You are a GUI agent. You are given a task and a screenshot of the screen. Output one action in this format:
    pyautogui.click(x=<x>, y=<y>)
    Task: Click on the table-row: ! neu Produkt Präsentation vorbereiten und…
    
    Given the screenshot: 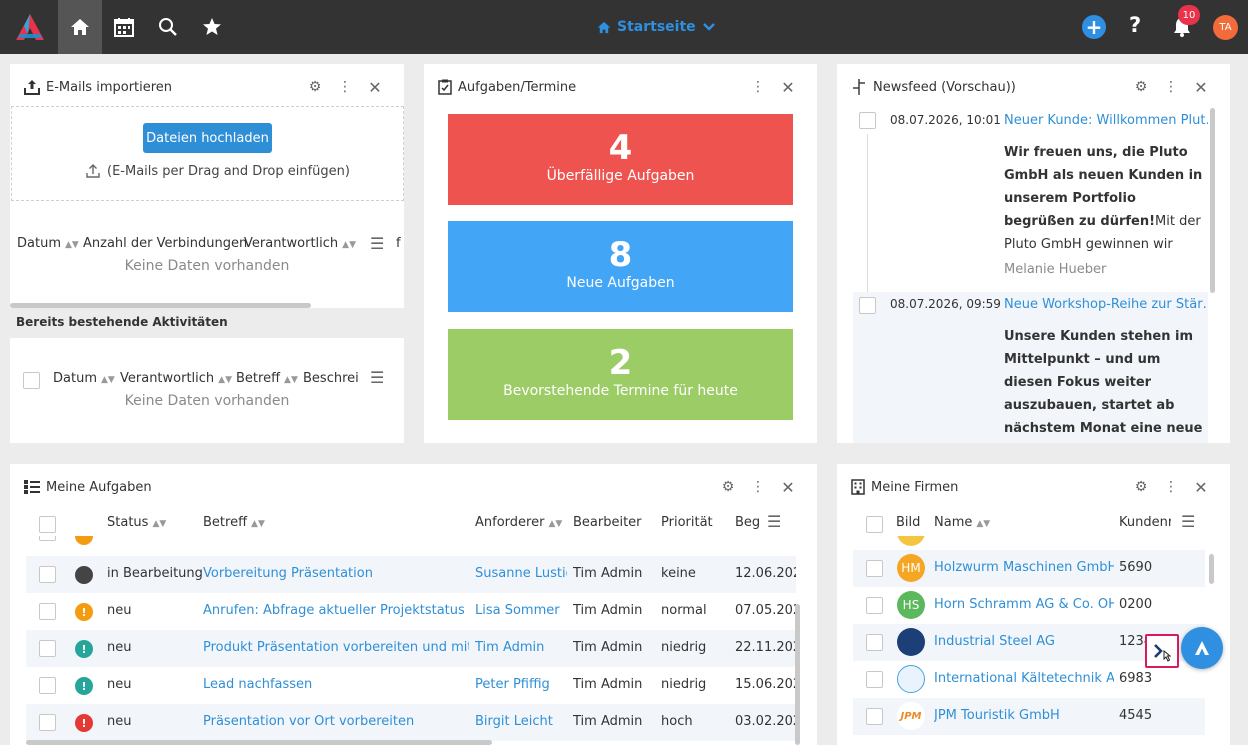 What is the action you would take?
    pyautogui.click(x=411, y=648)
    